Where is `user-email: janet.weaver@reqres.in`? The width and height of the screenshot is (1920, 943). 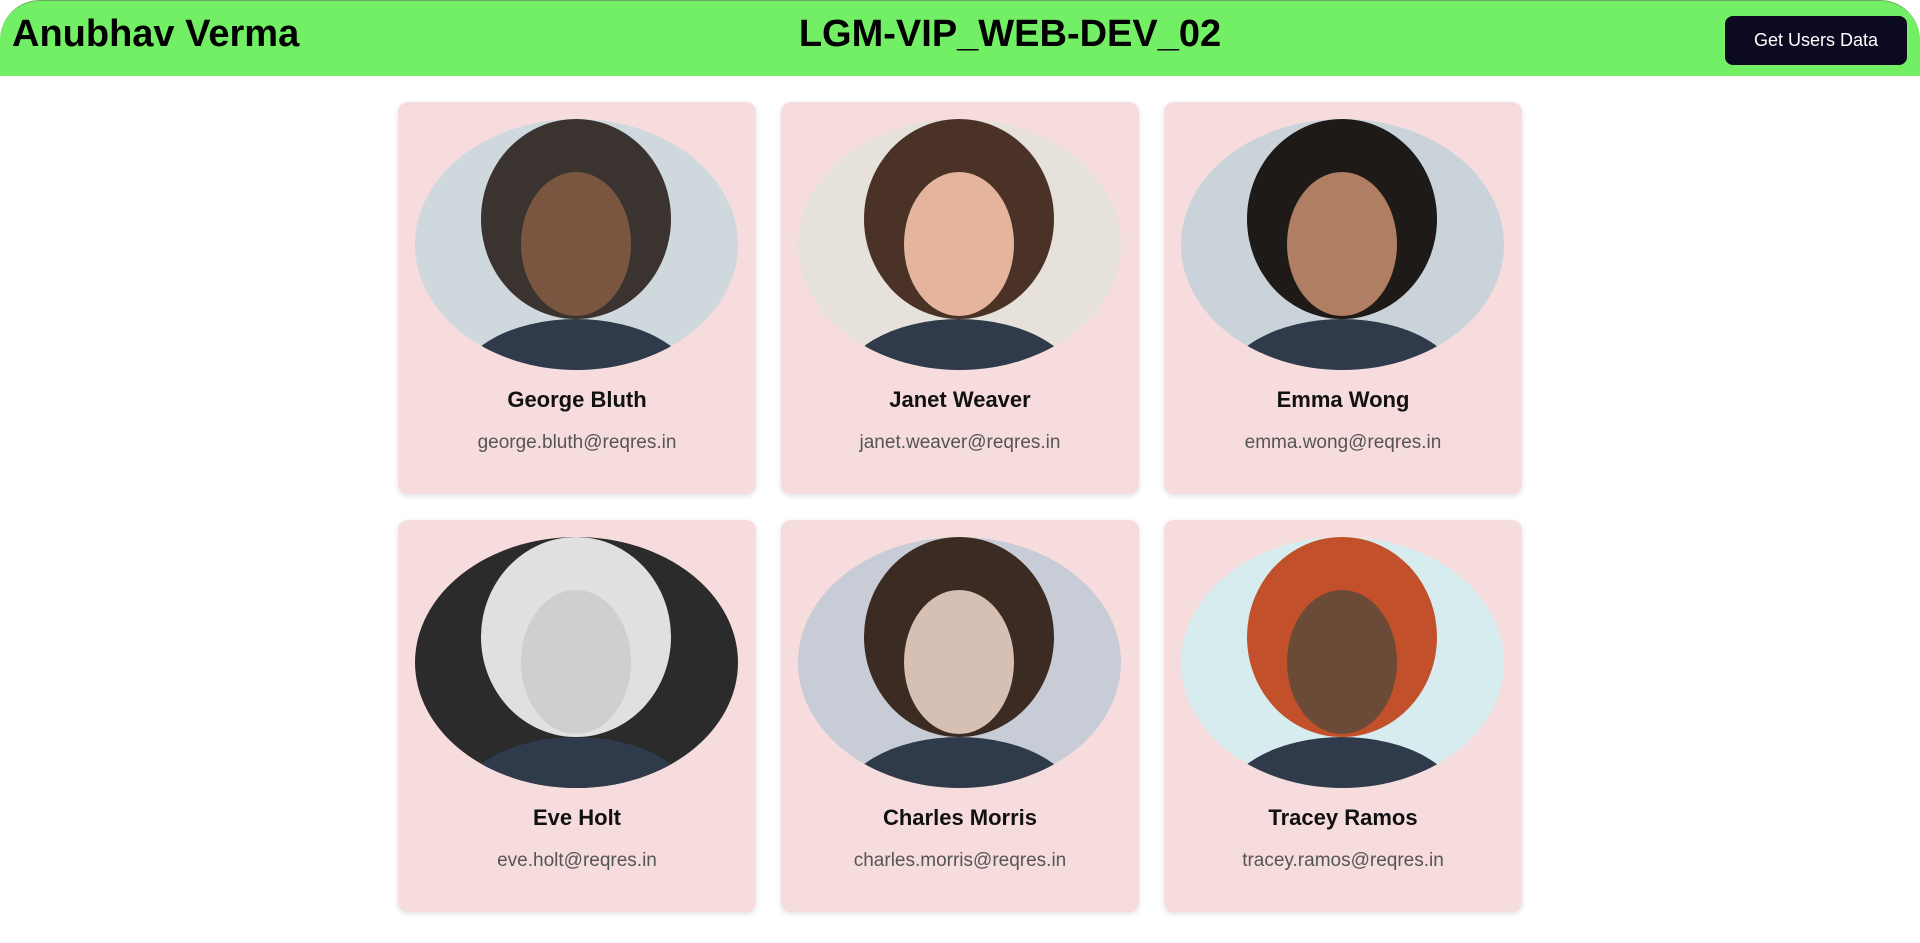 user-email: janet.weaver@reqres.in is located at coordinates (960, 442).